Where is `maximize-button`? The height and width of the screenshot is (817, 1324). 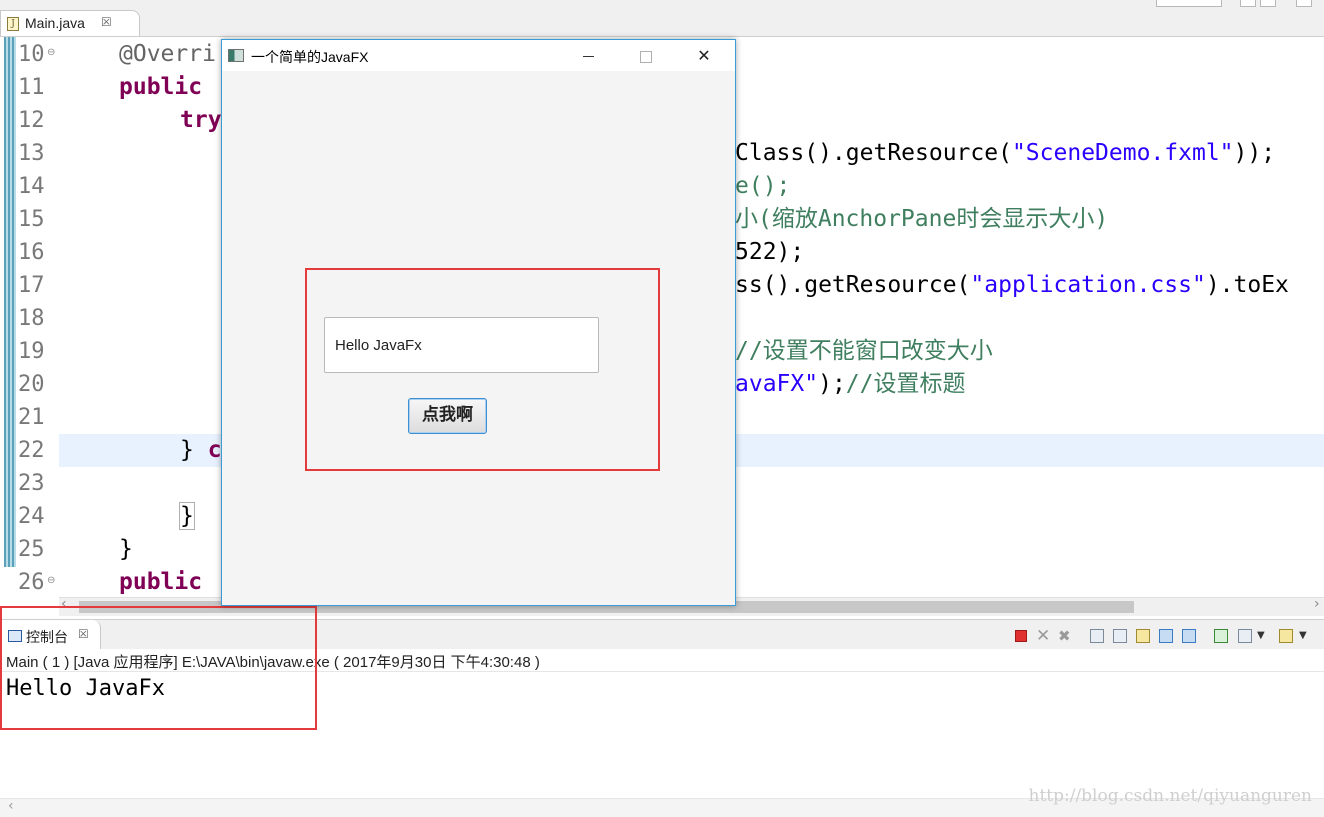 maximize-button is located at coordinates (646, 55).